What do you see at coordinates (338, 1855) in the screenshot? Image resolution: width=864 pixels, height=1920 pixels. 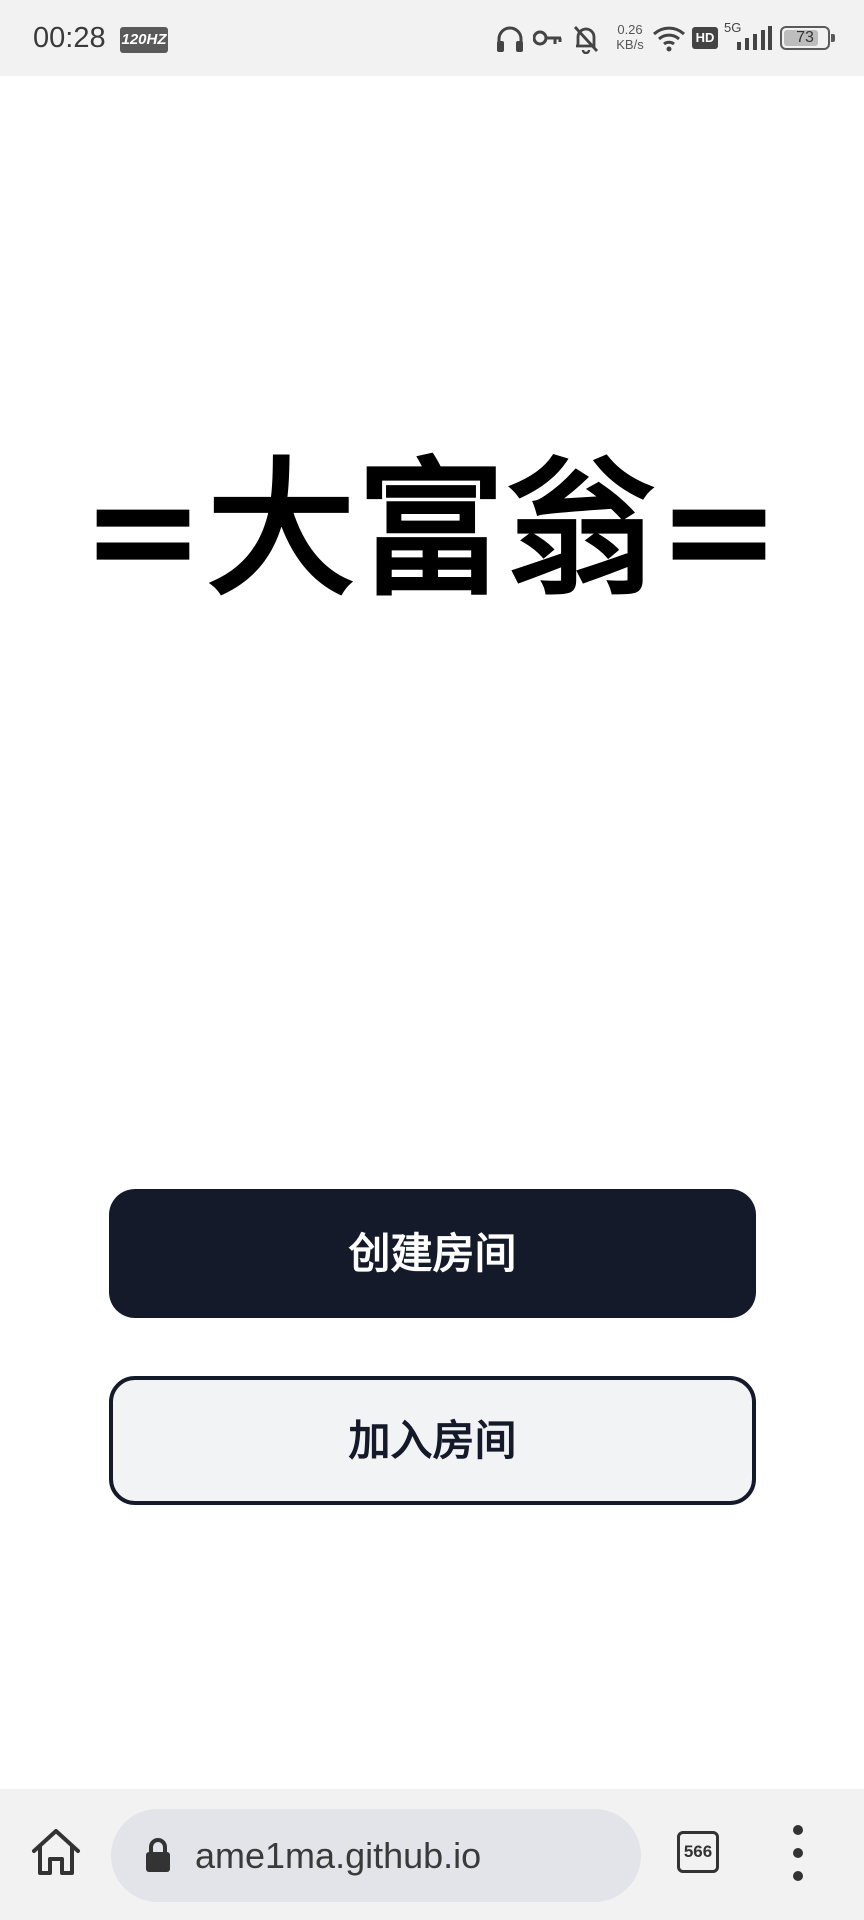 I see `url-text: ame1ma.github.io` at bounding box center [338, 1855].